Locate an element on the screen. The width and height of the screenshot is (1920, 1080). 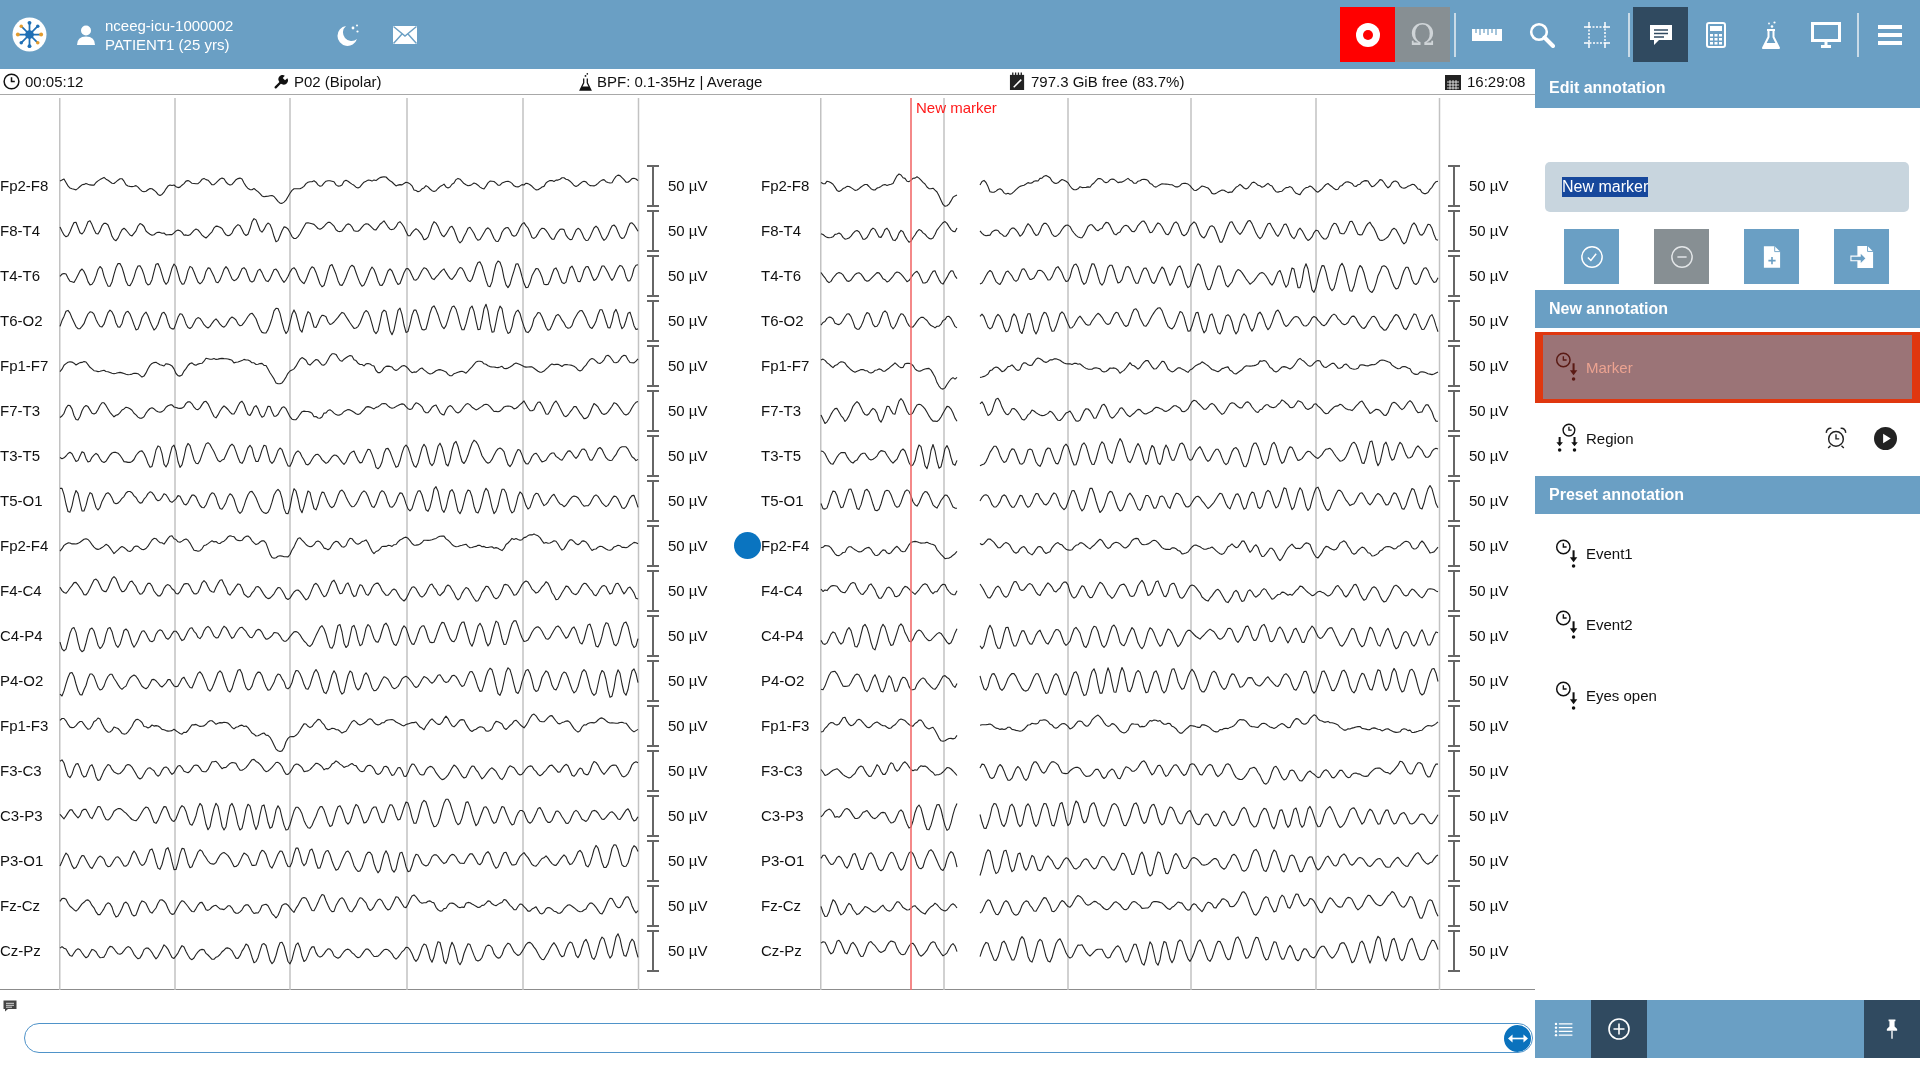
channel-label: T3-T5 is located at coordinates (20, 455).